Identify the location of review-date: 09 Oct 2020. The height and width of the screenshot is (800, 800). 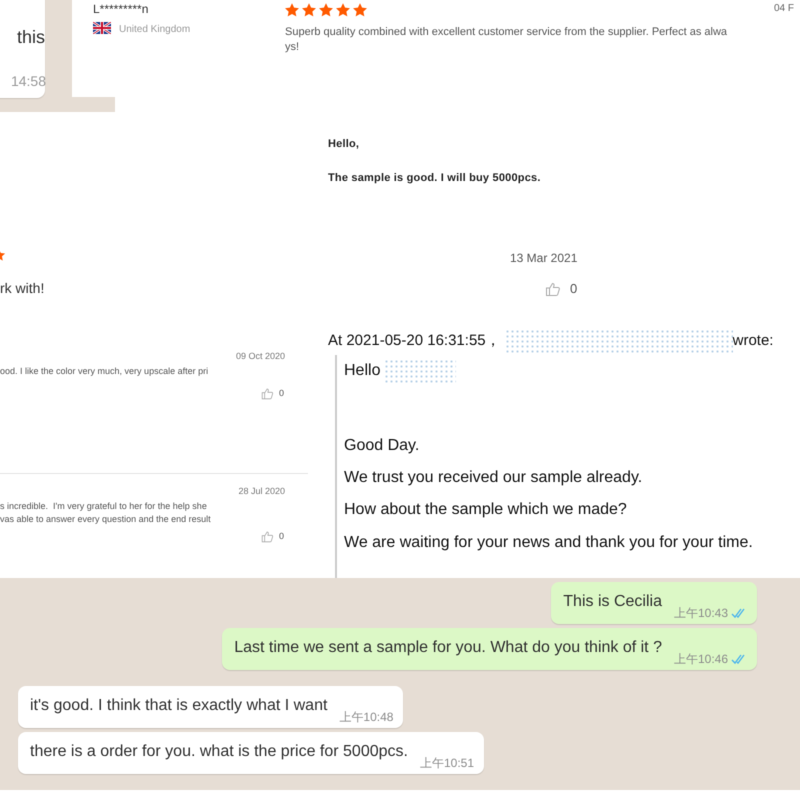
(260, 356).